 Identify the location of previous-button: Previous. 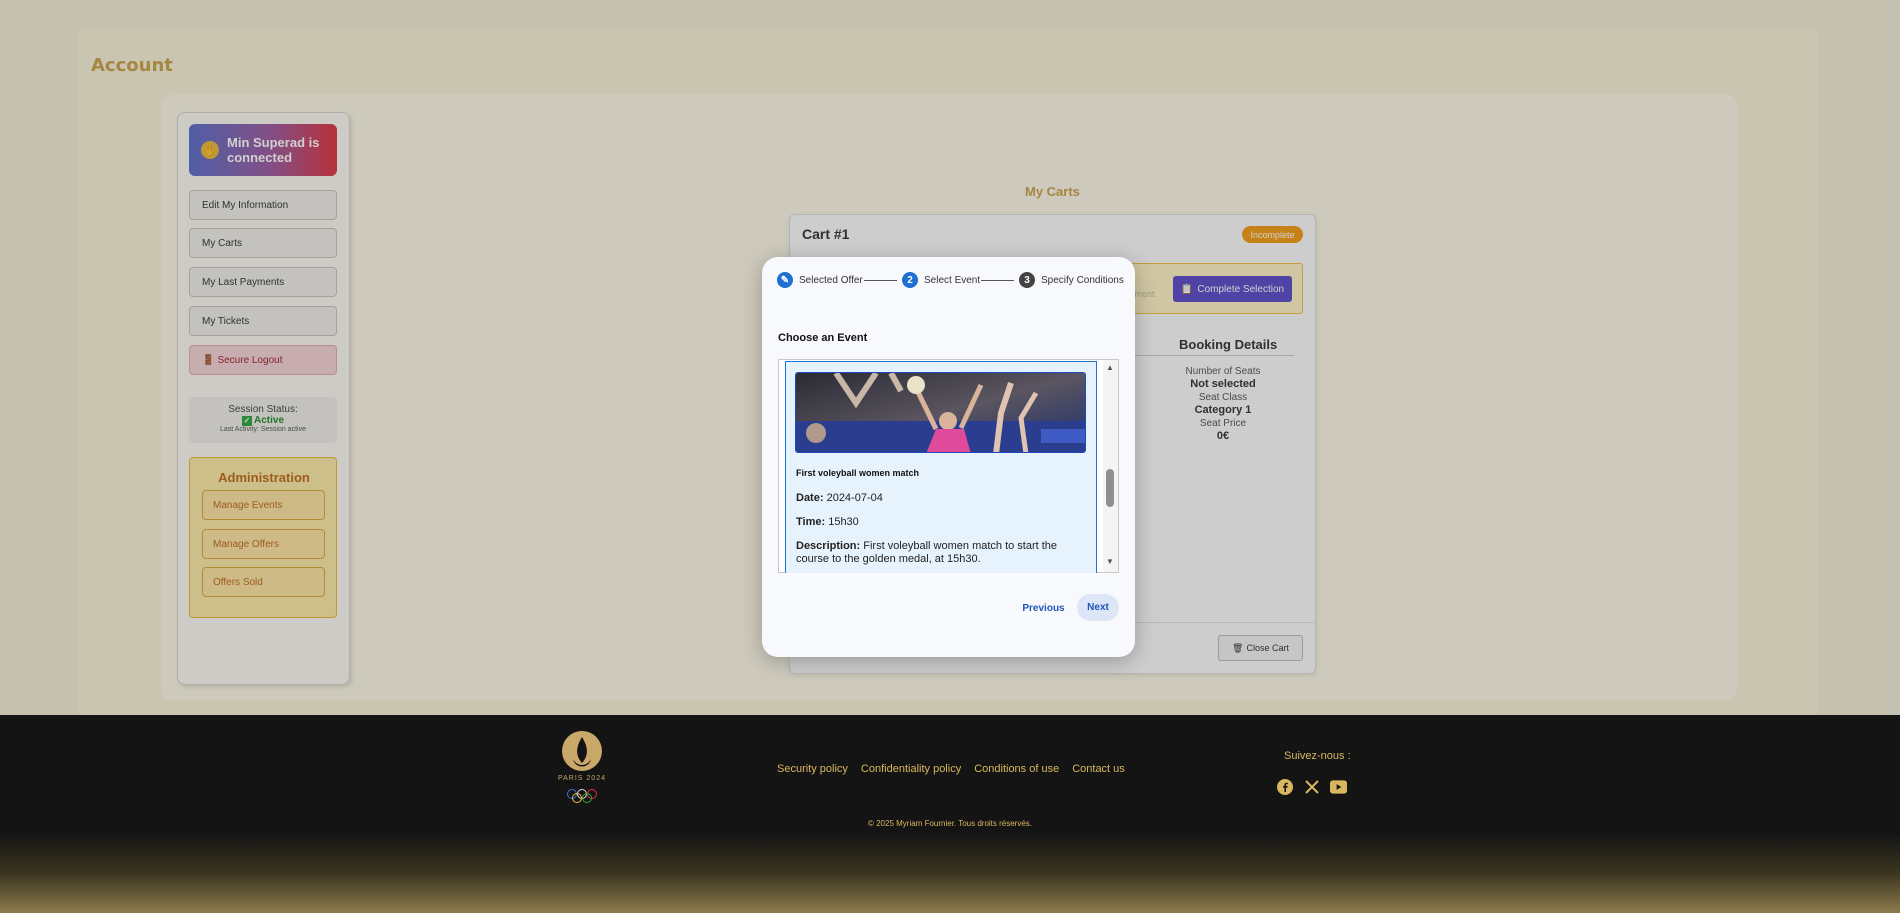
(1043, 608).